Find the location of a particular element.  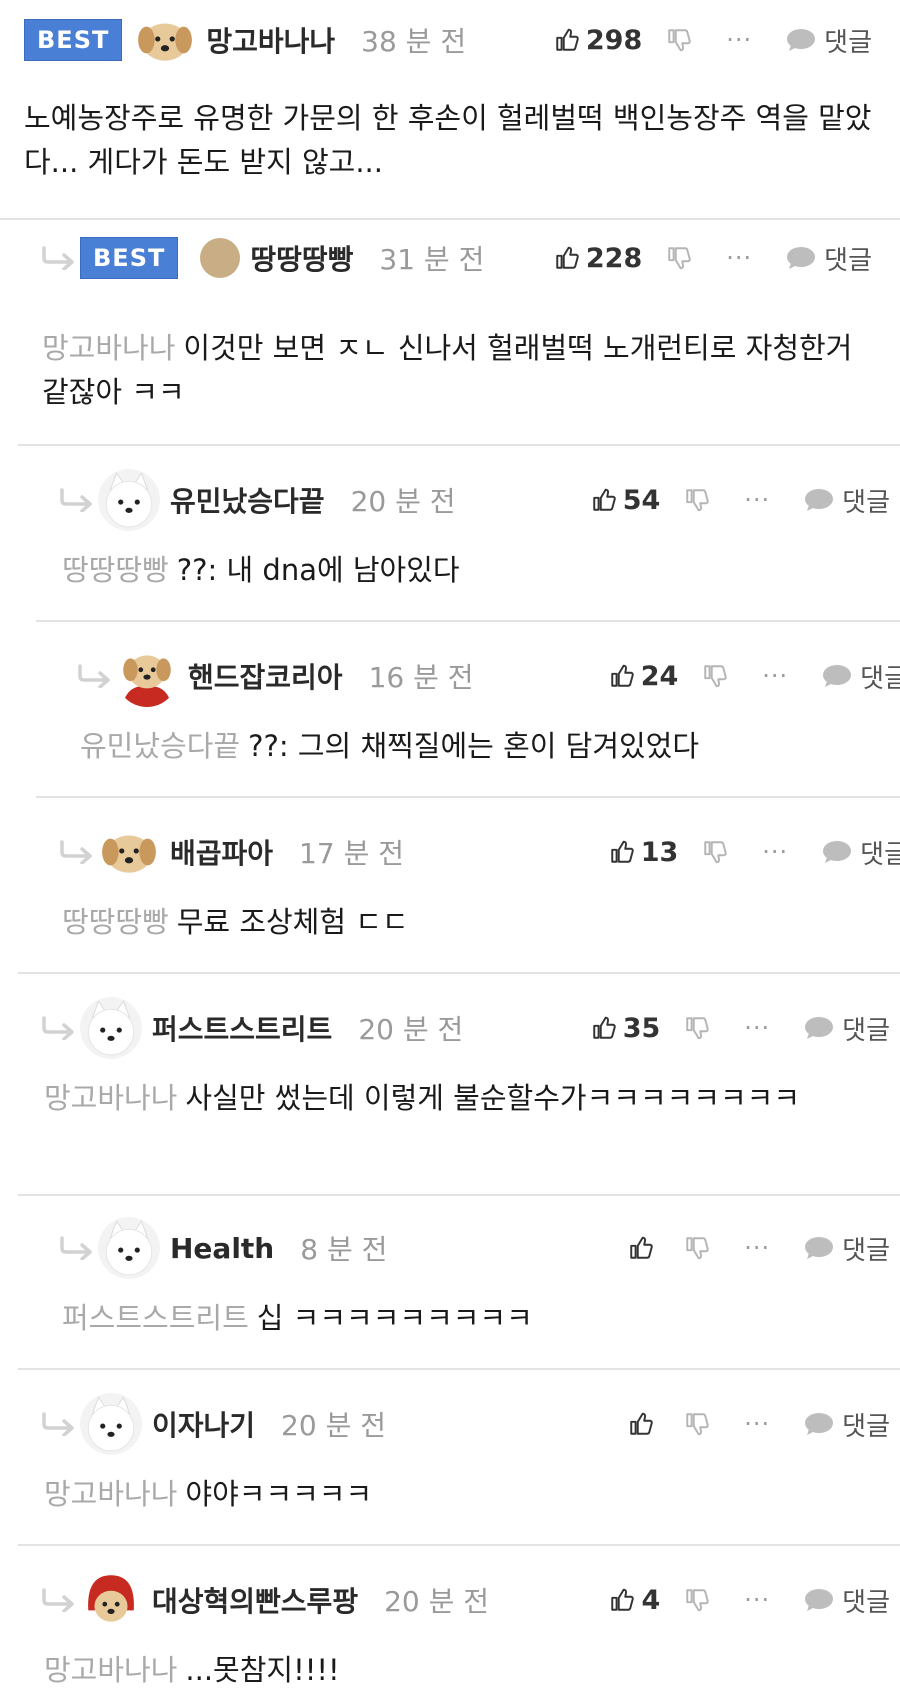

like-count: 13 is located at coordinates (659, 852).